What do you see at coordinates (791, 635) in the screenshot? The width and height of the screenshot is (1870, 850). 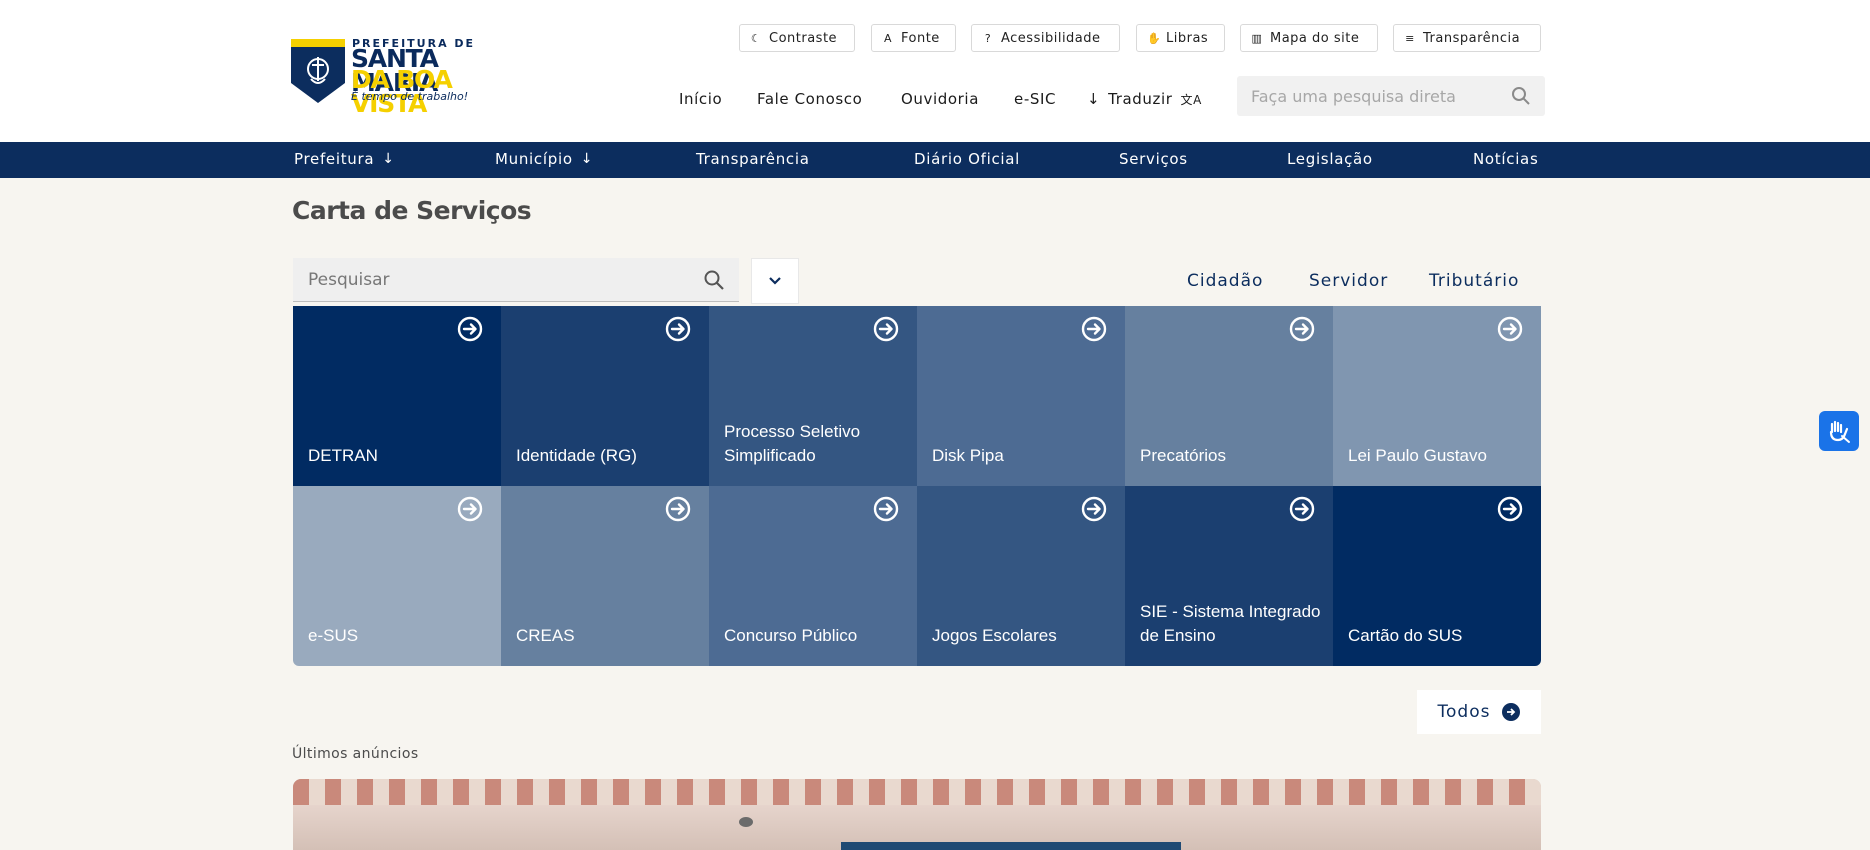 I see `service-card-label: Concurso Público` at bounding box center [791, 635].